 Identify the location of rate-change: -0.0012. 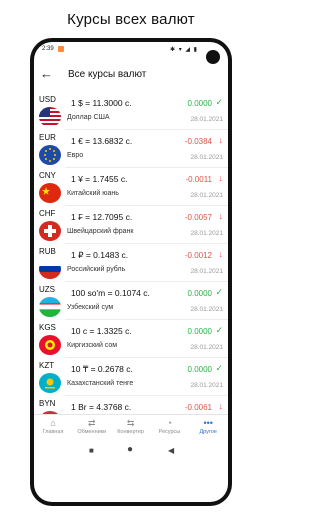
(198, 255).